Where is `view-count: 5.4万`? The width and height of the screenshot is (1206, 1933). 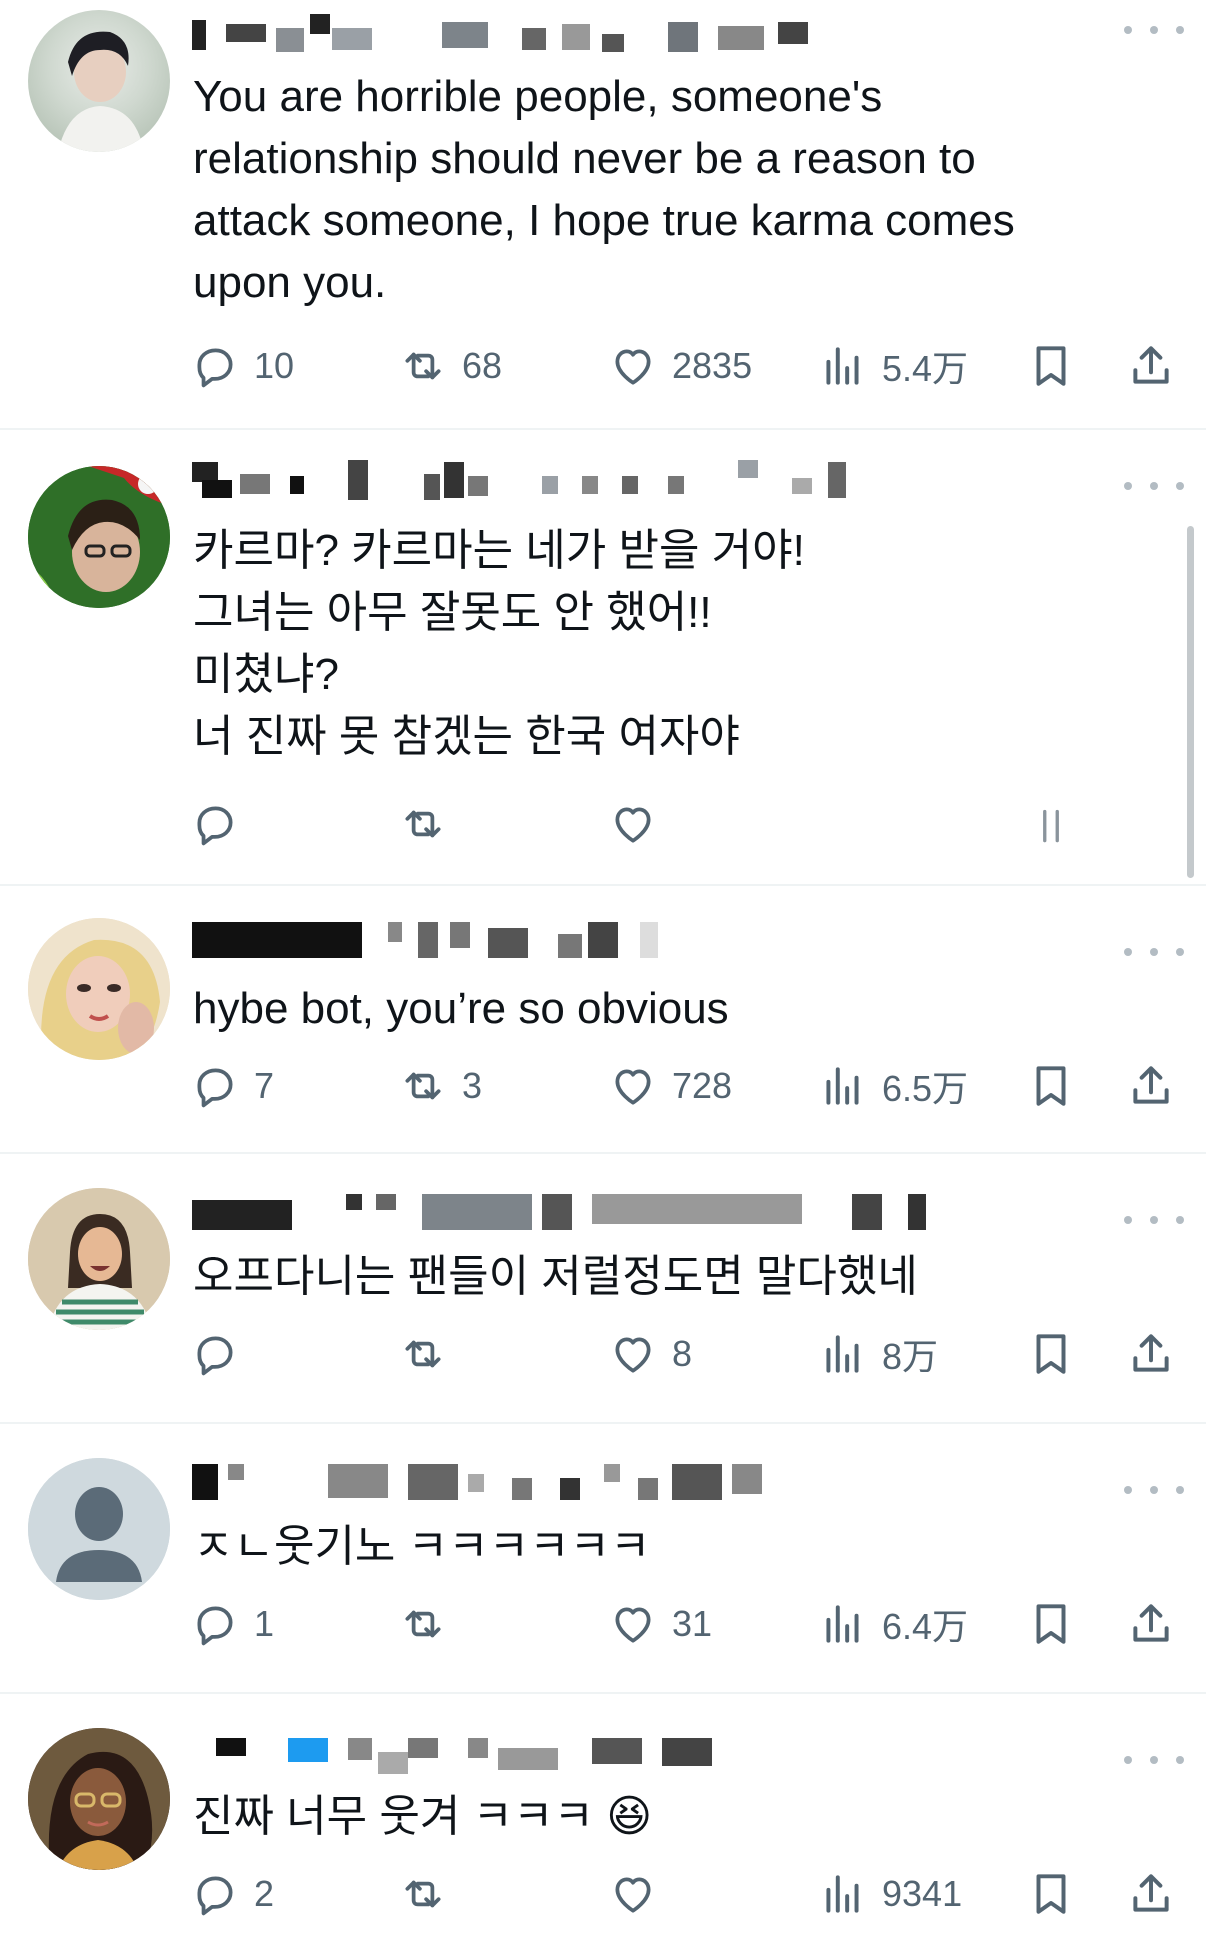 view-count: 5.4万 is located at coordinates (925, 368).